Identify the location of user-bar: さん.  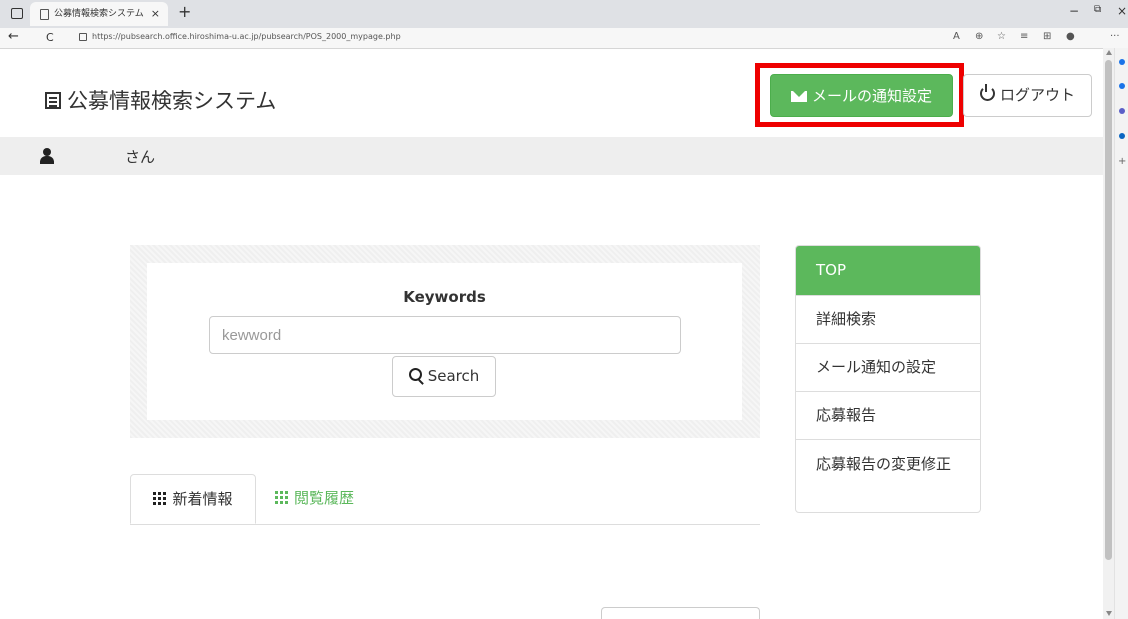
(551, 156).